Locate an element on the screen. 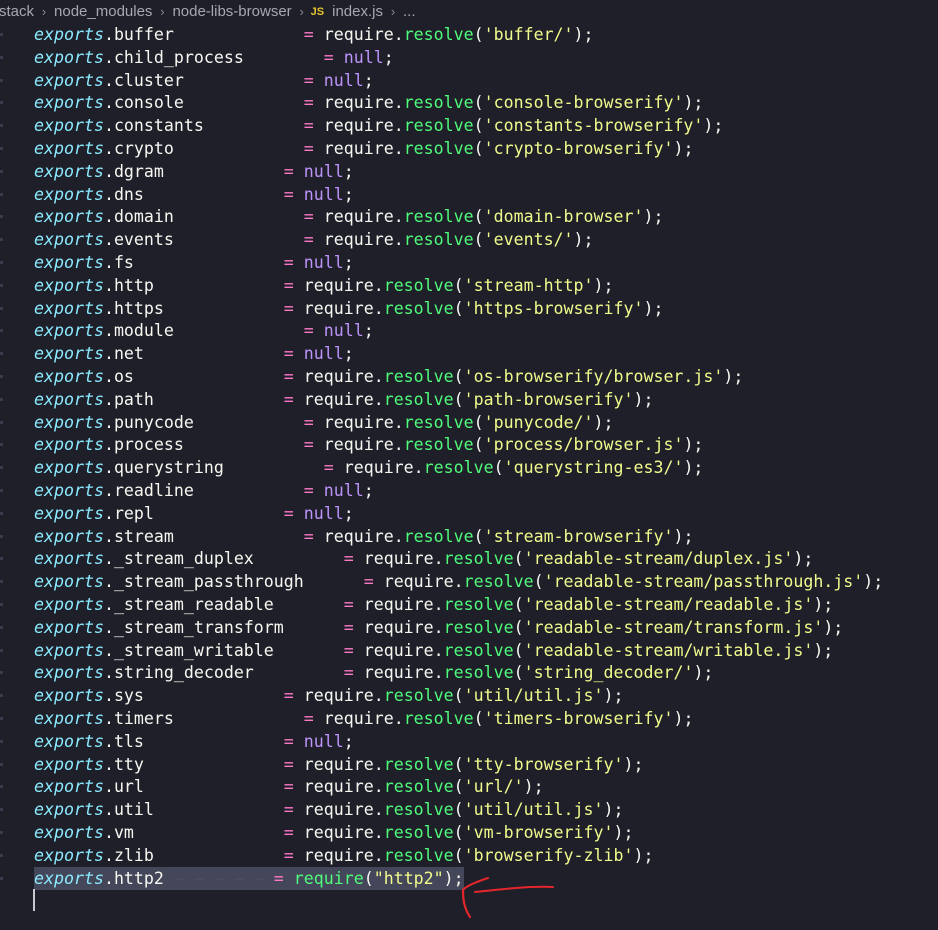 This screenshot has width=938, height=930. token-string: 'path-browserify' is located at coordinates (548, 399).